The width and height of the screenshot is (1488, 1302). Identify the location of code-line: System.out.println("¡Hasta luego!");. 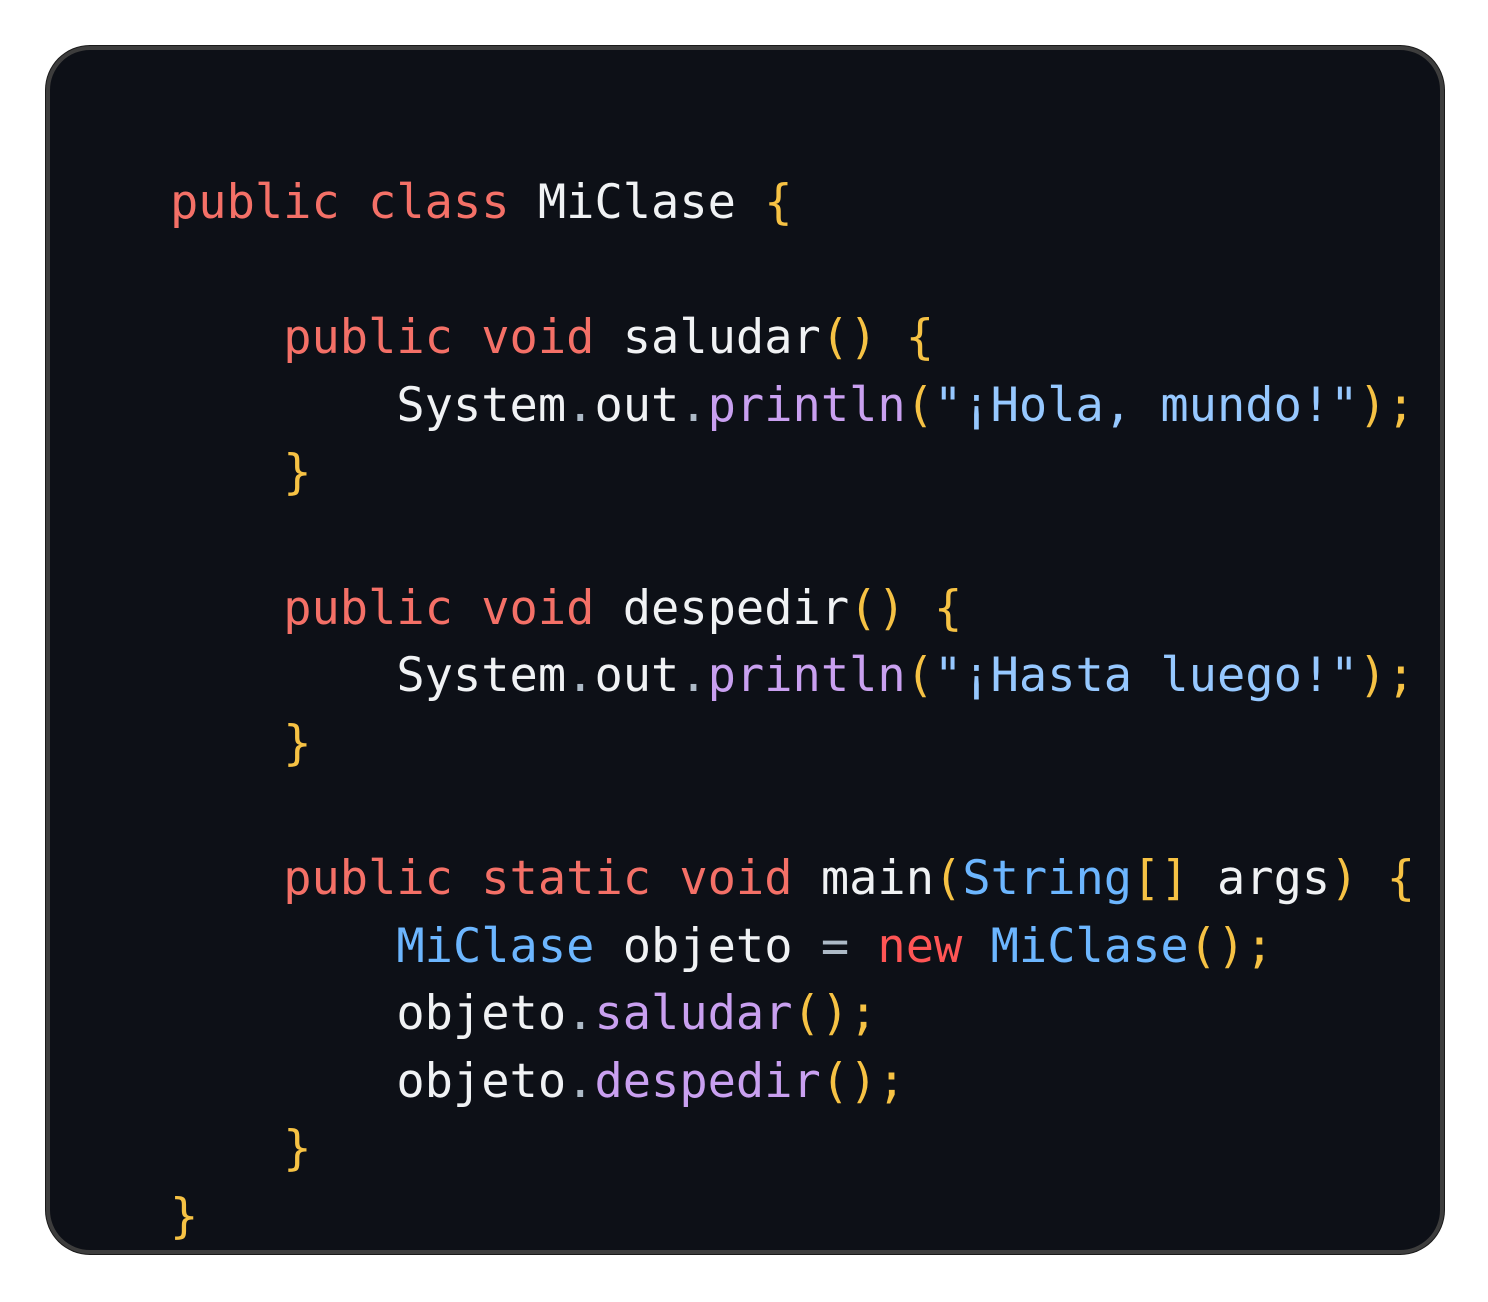
(792, 676).